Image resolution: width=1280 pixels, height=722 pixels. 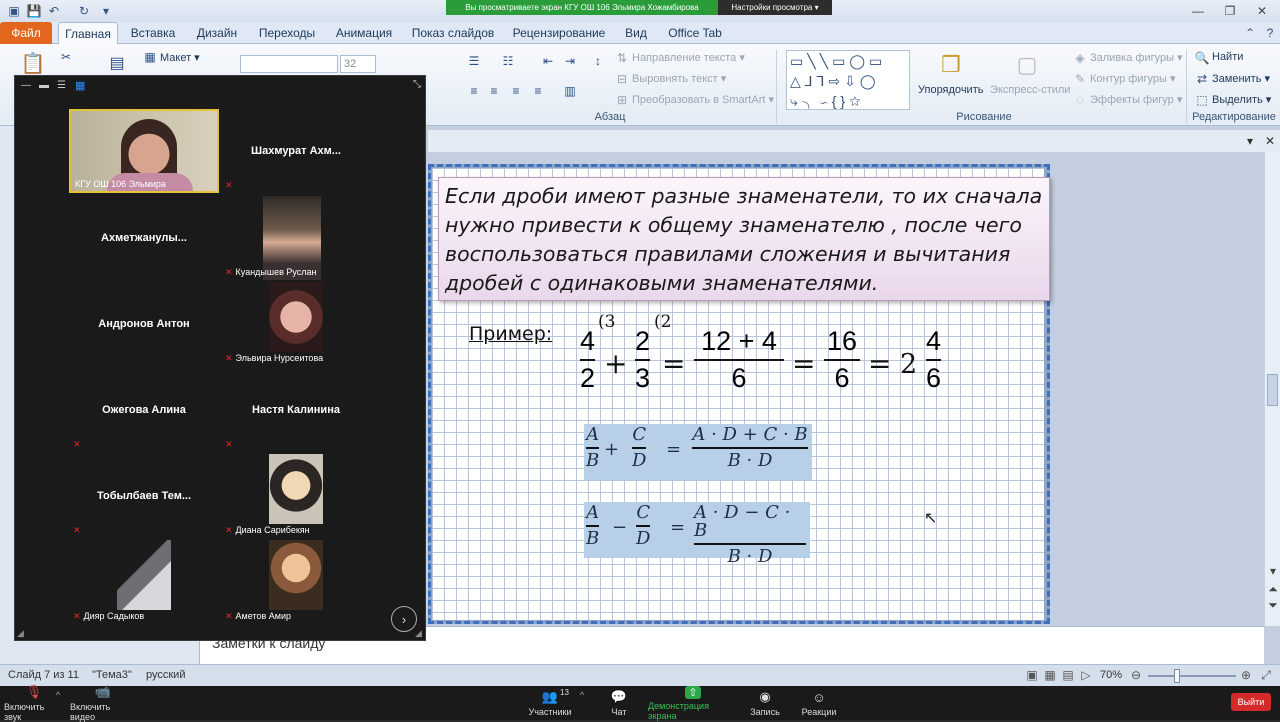 I want to click on participant-tile: Настя Калинина ✕, so click(x=296, y=410).